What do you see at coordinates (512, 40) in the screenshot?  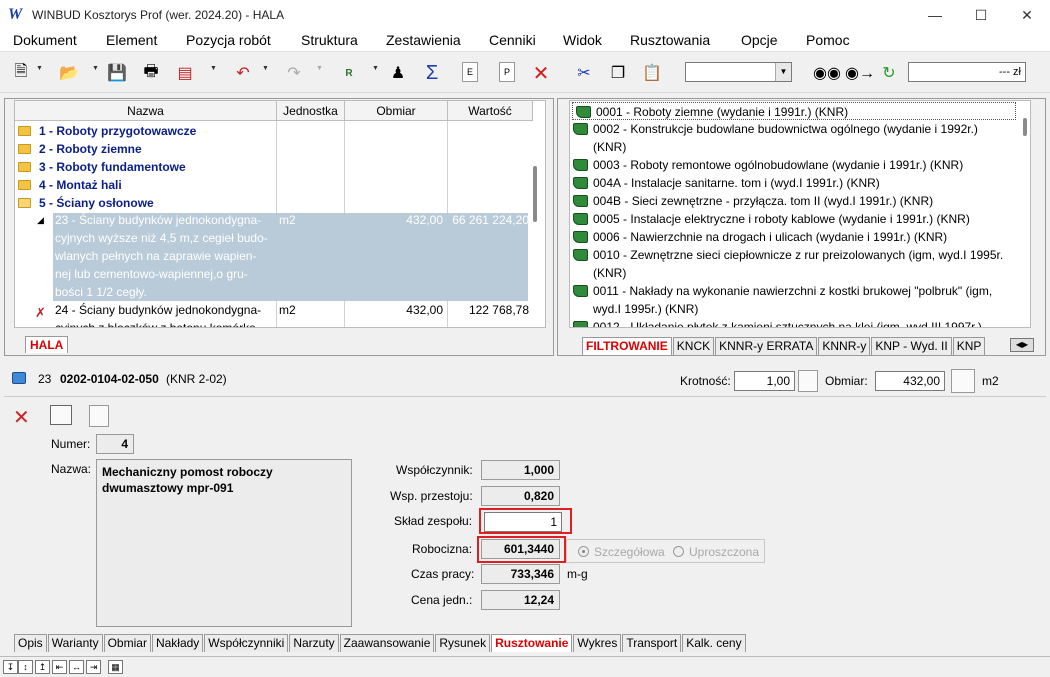 I see `menu-cenniki: Cenniki` at bounding box center [512, 40].